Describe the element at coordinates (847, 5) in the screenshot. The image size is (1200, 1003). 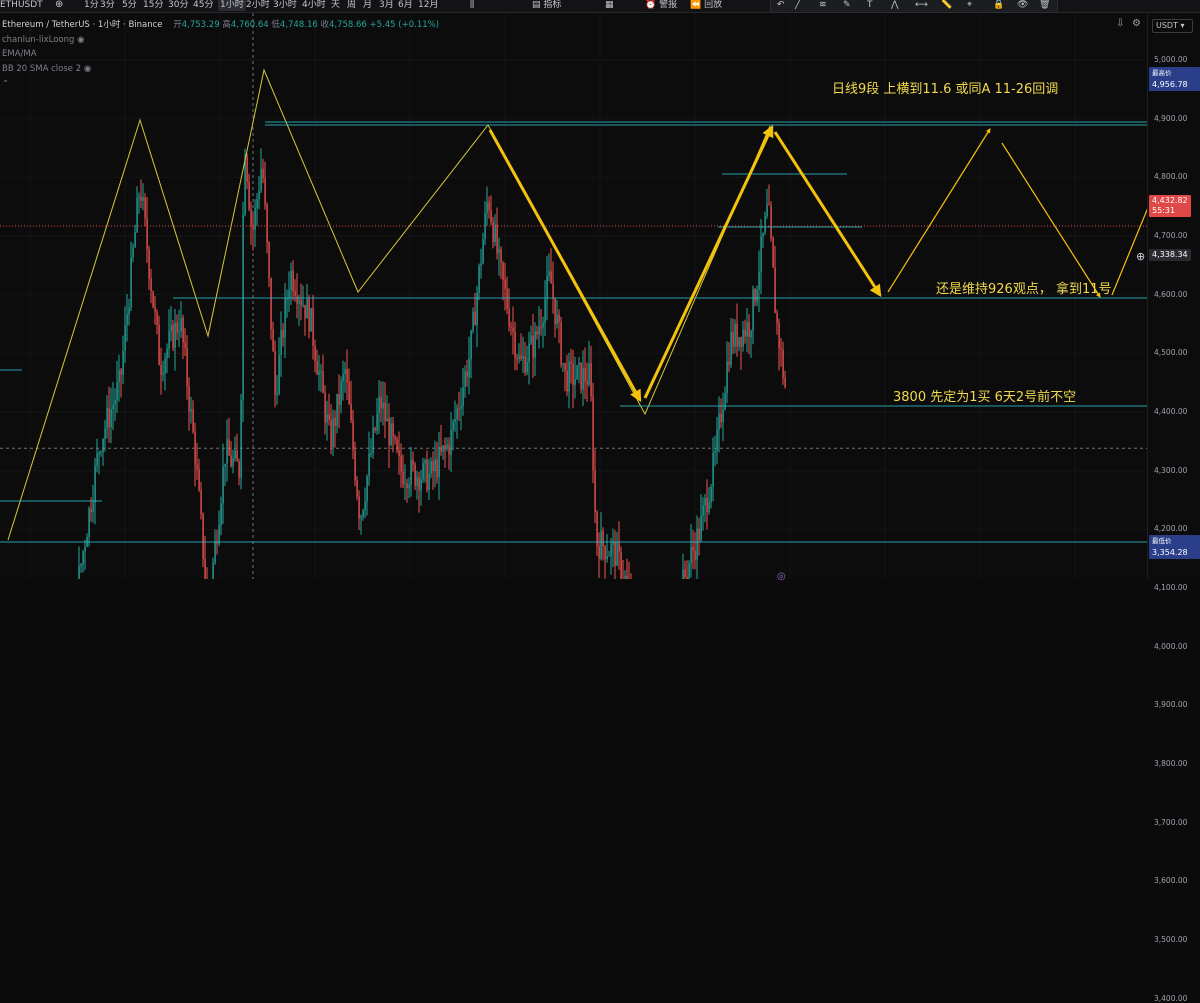
I see `brush-icon: ✎` at that location.